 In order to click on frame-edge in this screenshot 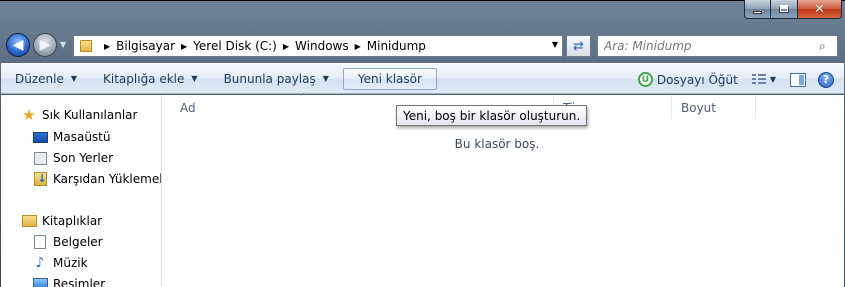, I will do `click(422, 0)`.